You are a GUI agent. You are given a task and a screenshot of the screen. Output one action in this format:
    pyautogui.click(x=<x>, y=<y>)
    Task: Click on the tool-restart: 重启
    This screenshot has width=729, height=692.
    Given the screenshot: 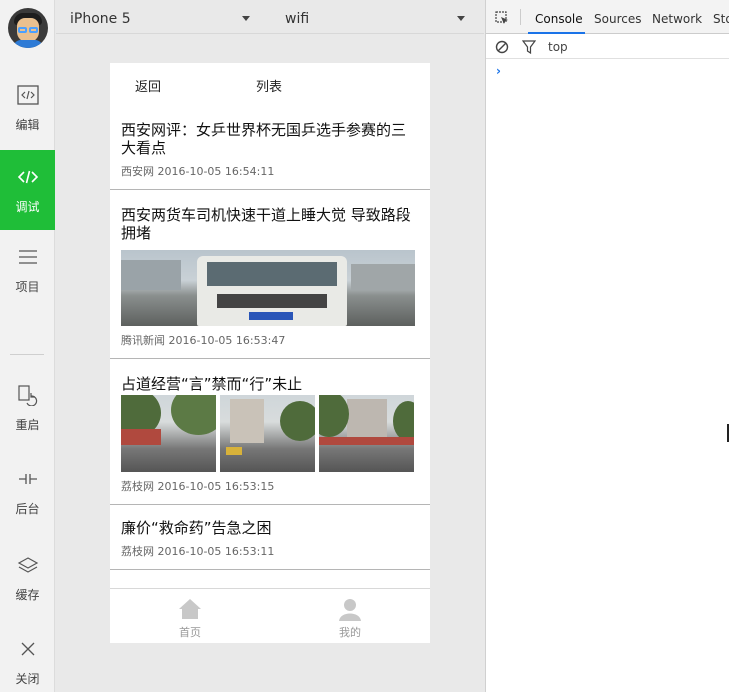 What is the action you would take?
    pyautogui.click(x=27, y=408)
    